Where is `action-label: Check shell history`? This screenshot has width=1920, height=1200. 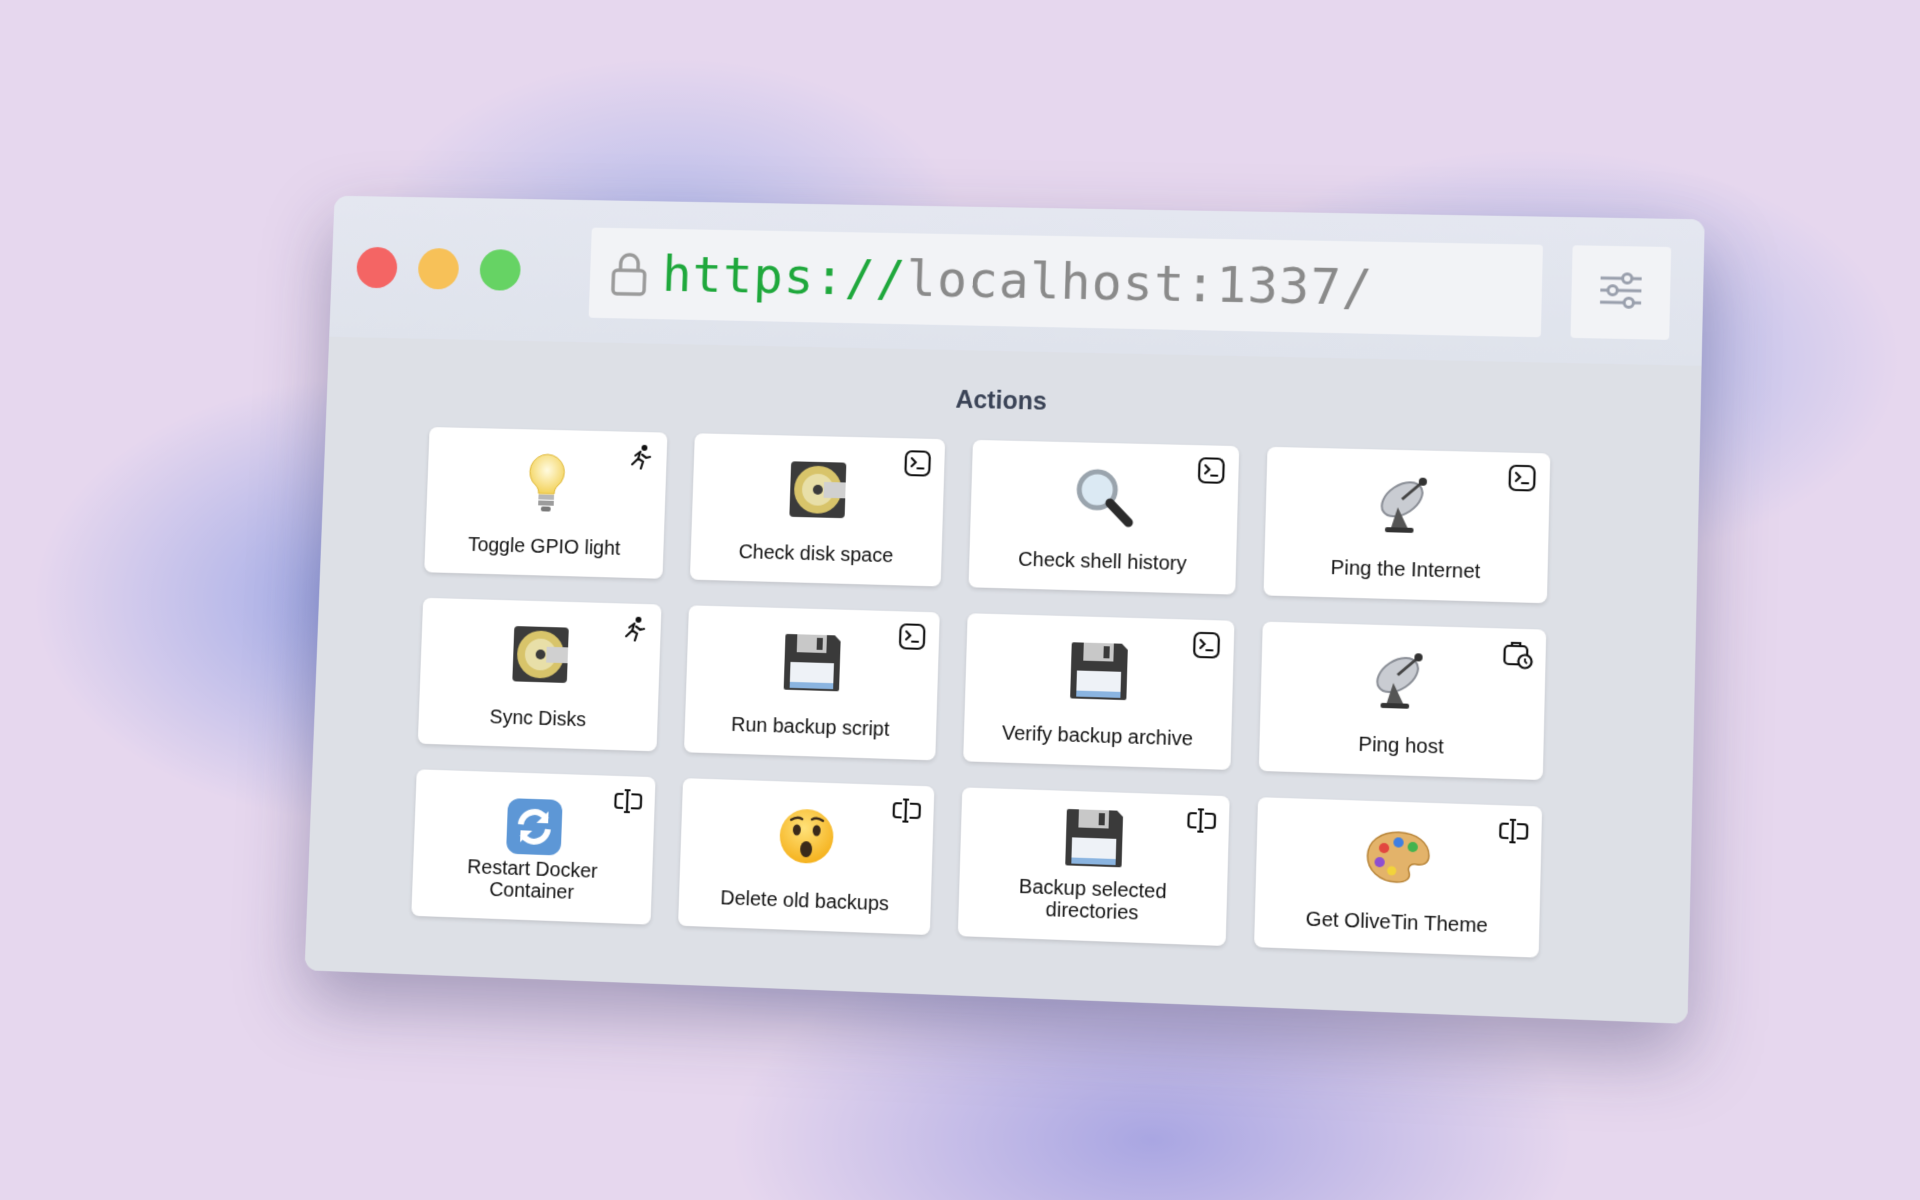 action-label: Check shell history is located at coordinates (1102, 562).